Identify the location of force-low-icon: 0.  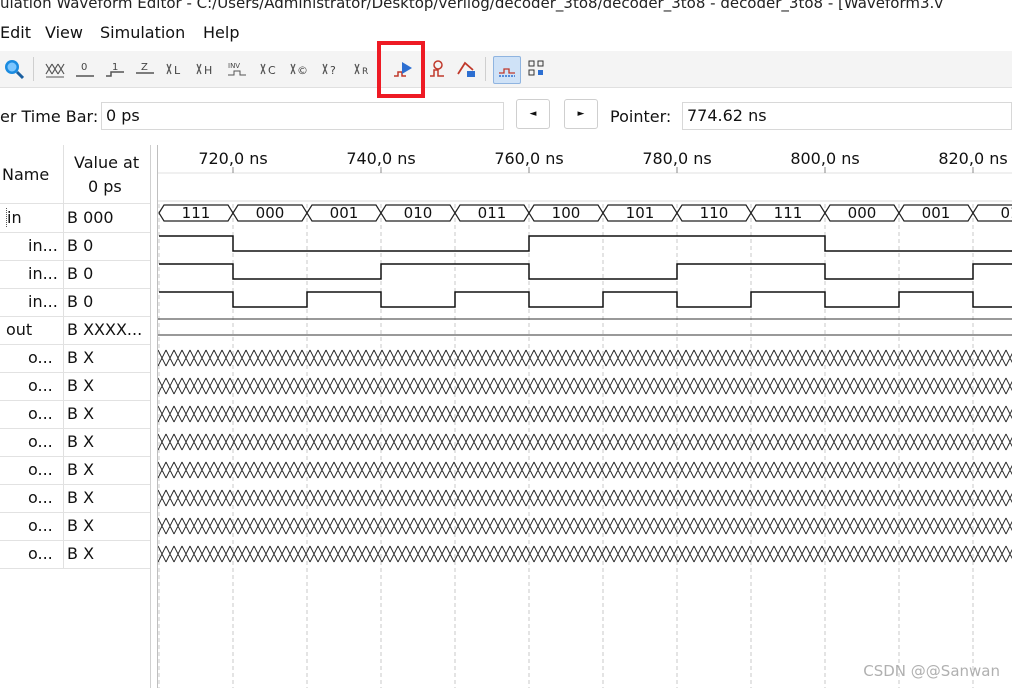
(85, 69).